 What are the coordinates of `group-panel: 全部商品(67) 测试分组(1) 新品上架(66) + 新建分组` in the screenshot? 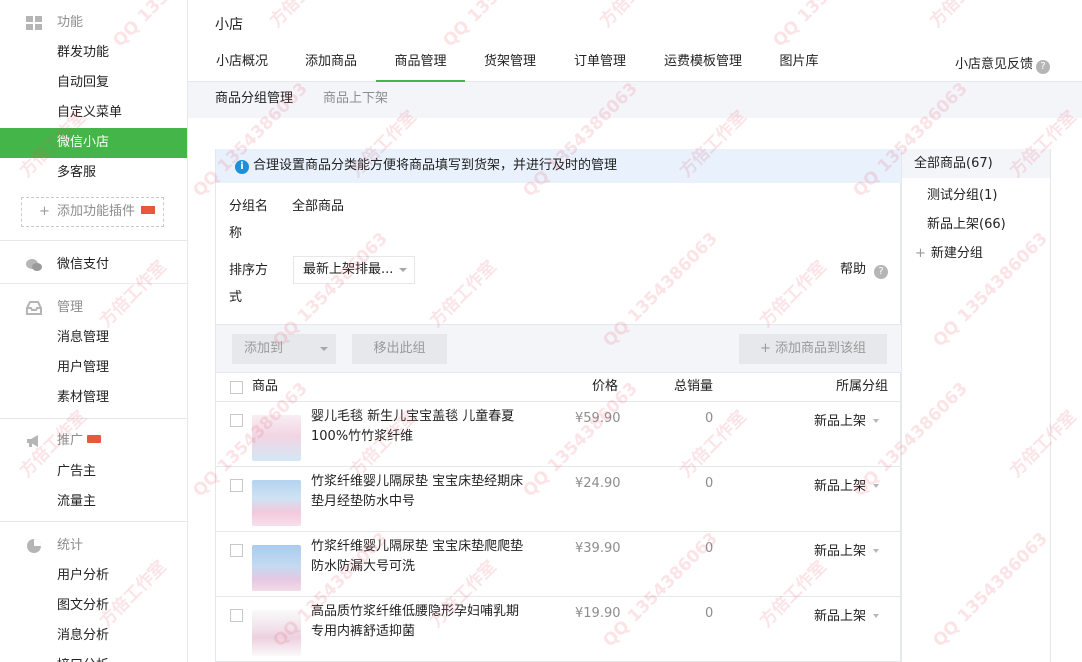 It's located at (976, 405).